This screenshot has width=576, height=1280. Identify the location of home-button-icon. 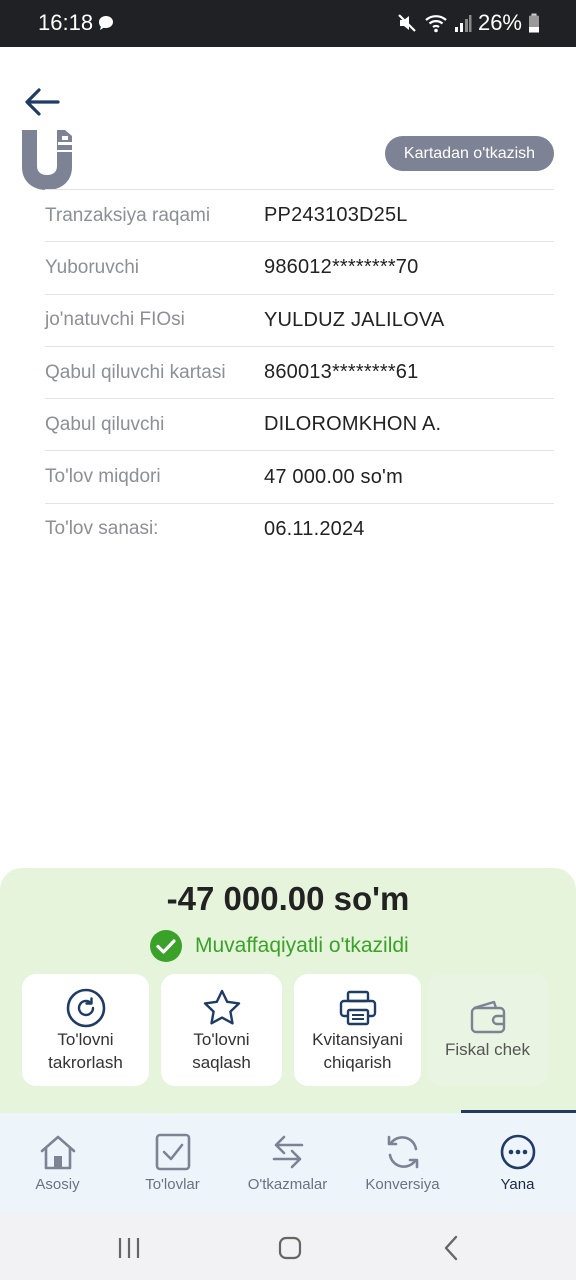
(290, 1248).